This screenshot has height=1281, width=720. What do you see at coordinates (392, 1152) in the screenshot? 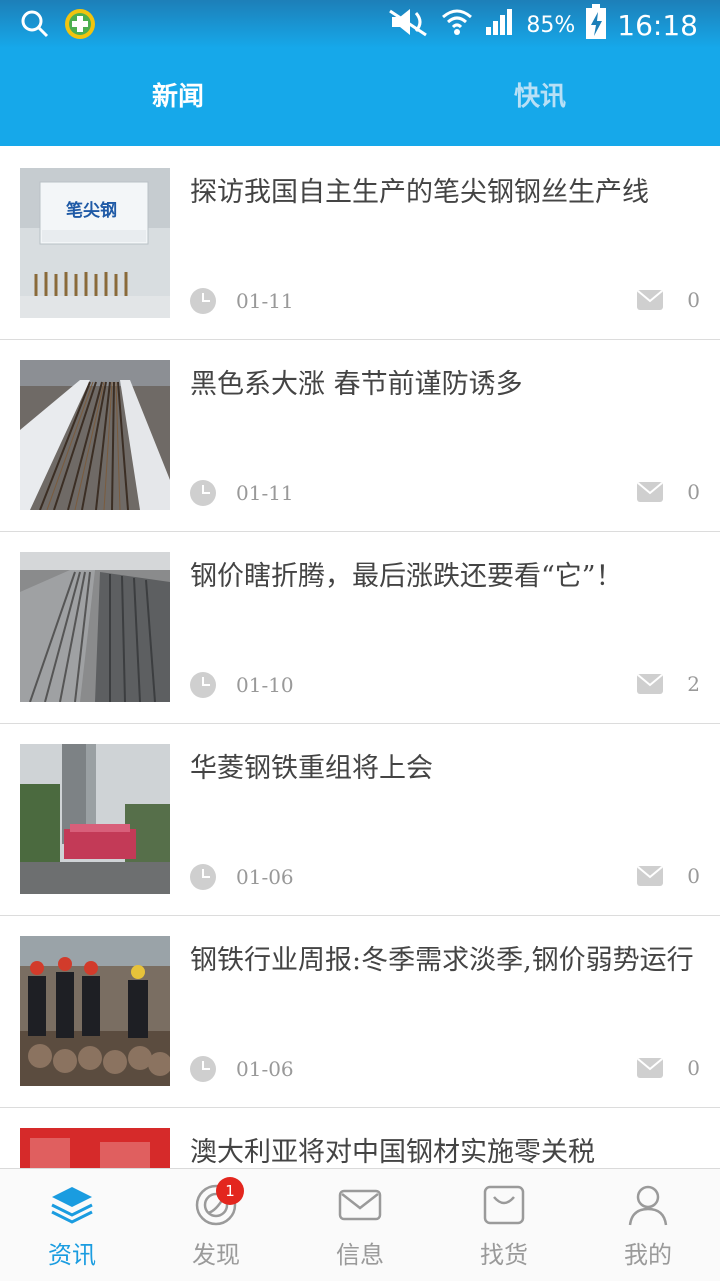
I see `news-title: 澳大利亚将对中国钢材实施零关税` at bounding box center [392, 1152].